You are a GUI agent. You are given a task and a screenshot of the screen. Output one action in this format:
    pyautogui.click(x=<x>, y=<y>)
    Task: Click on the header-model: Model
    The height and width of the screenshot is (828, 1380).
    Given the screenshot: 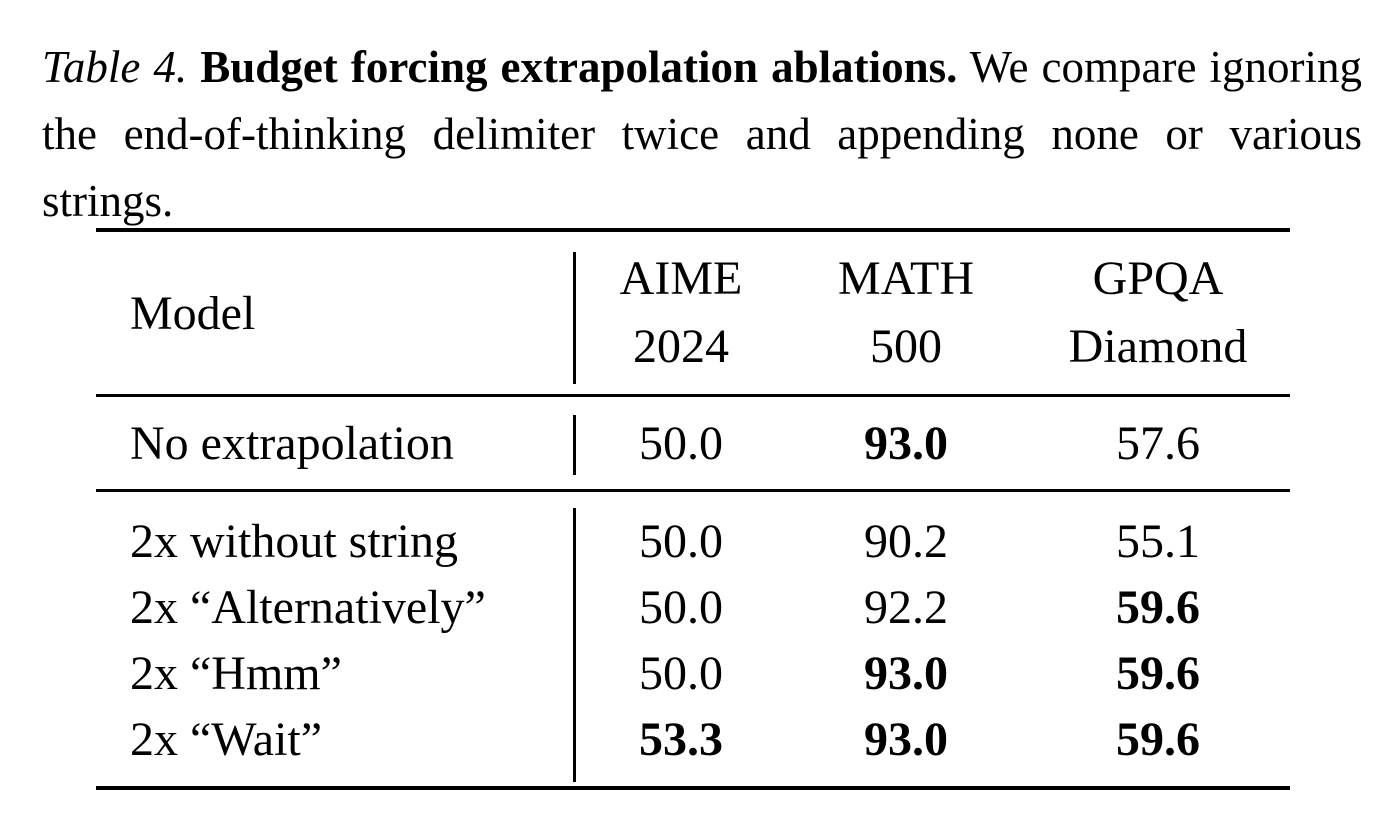 What is the action you would take?
    pyautogui.click(x=193, y=313)
    